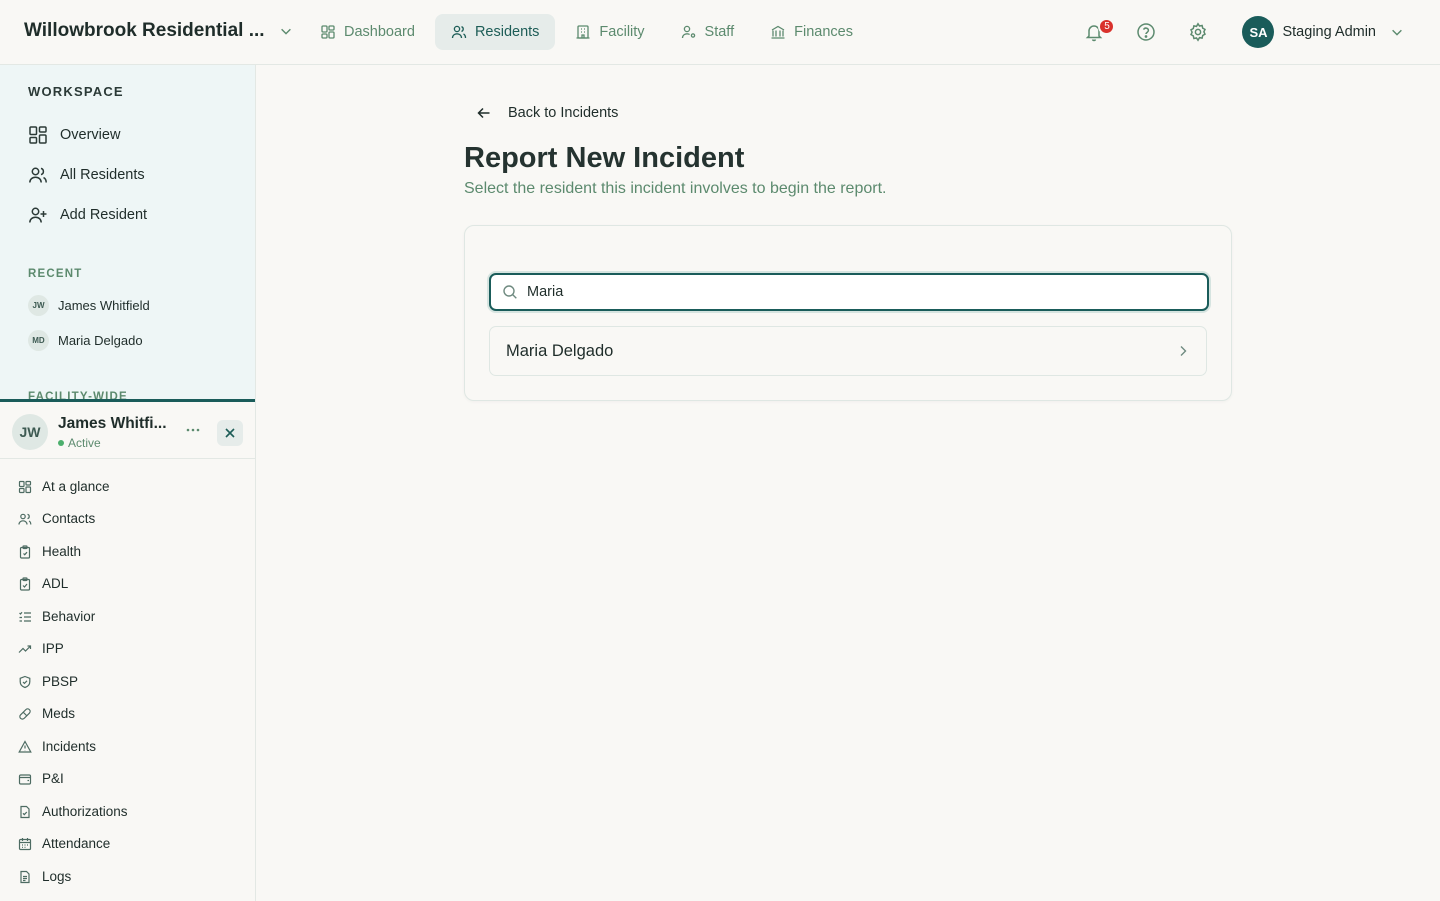  Describe the element at coordinates (41, 648) in the screenshot. I see `resident-tab-ipp: IPP` at that location.